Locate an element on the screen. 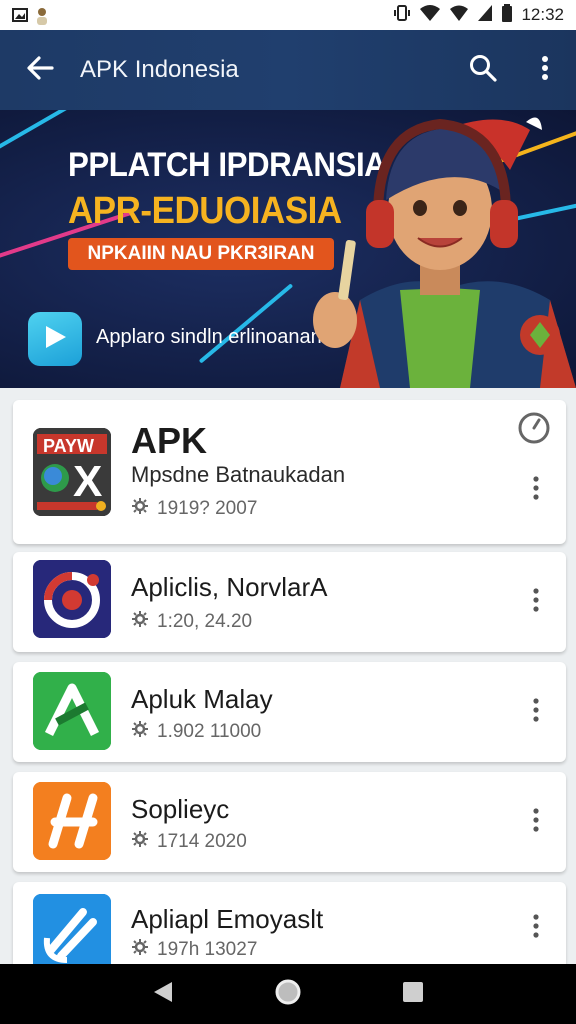  vibrate-icon is located at coordinates (402, 15).